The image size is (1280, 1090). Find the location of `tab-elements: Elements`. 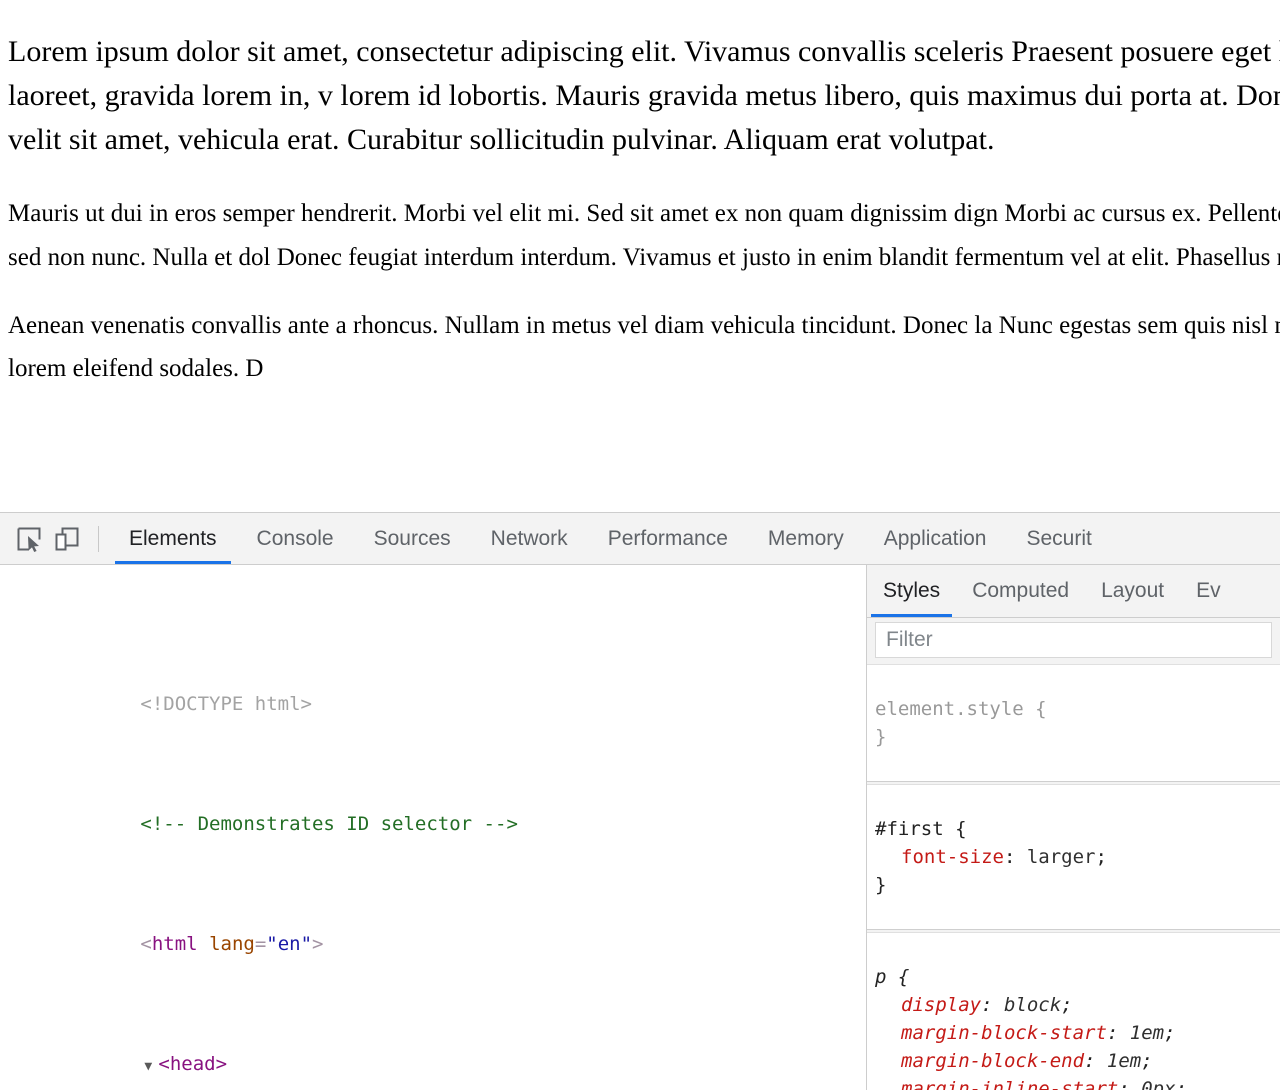

tab-elements: Elements is located at coordinates (173, 538).